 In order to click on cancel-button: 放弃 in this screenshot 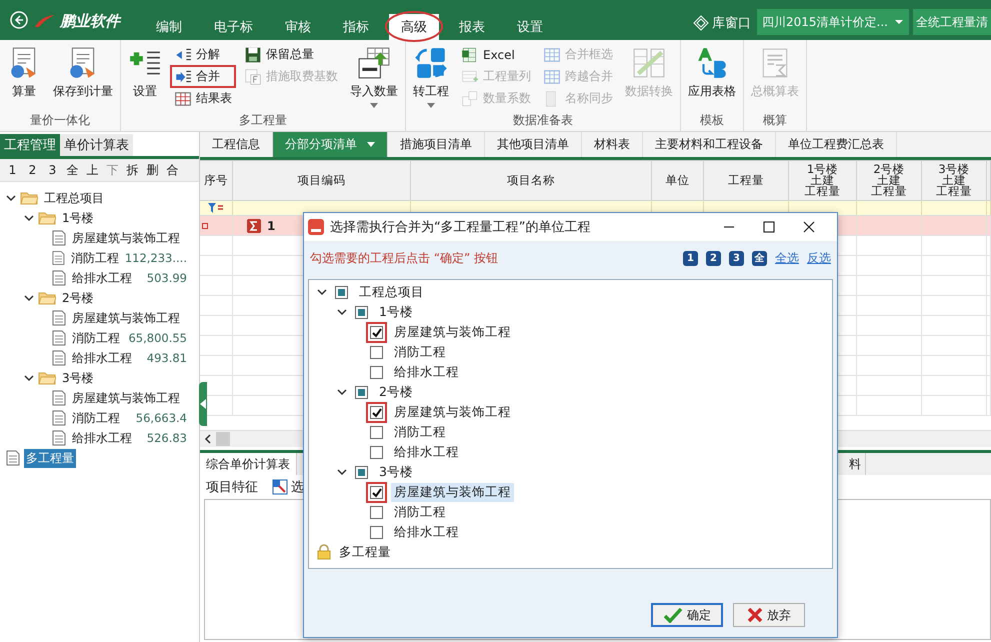, I will do `click(769, 615)`.